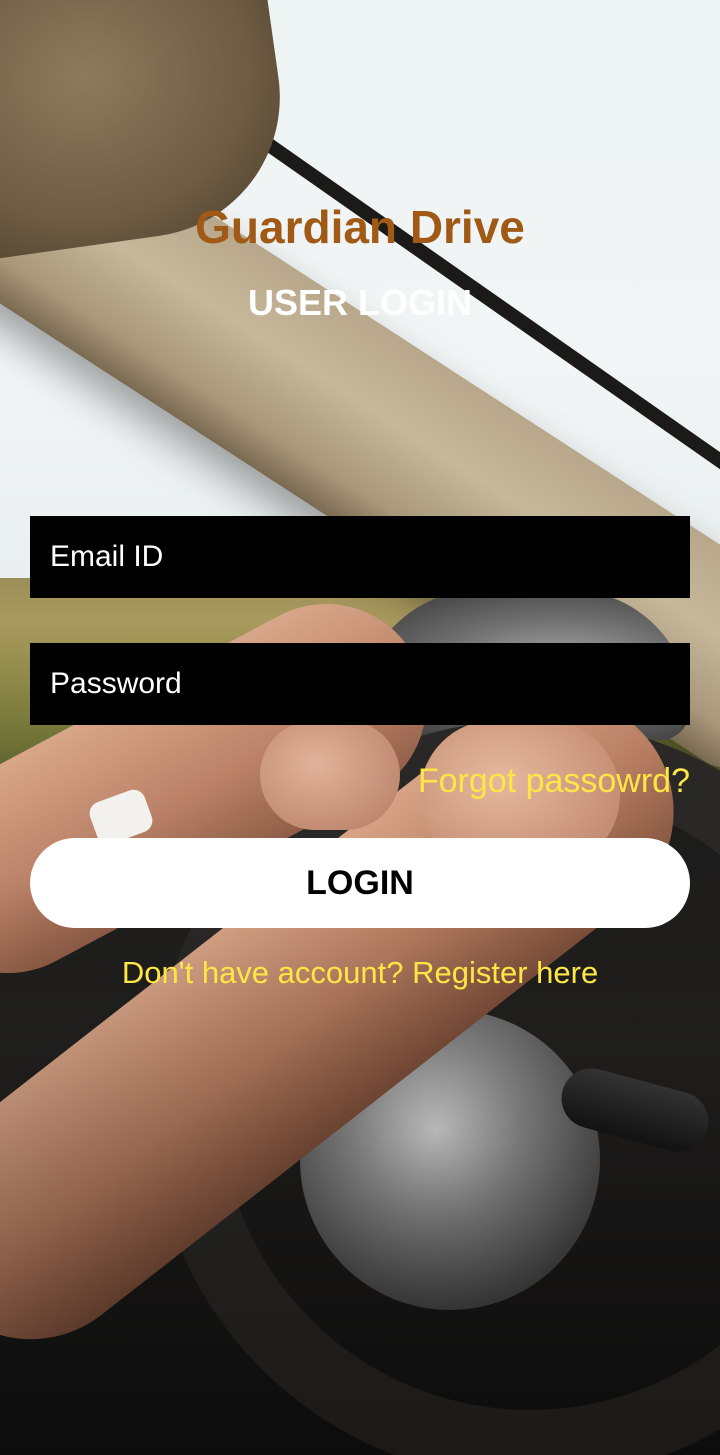 This screenshot has height=1455, width=720. Describe the element at coordinates (360, 227) in the screenshot. I see `app-title: Guardian Drive` at that location.